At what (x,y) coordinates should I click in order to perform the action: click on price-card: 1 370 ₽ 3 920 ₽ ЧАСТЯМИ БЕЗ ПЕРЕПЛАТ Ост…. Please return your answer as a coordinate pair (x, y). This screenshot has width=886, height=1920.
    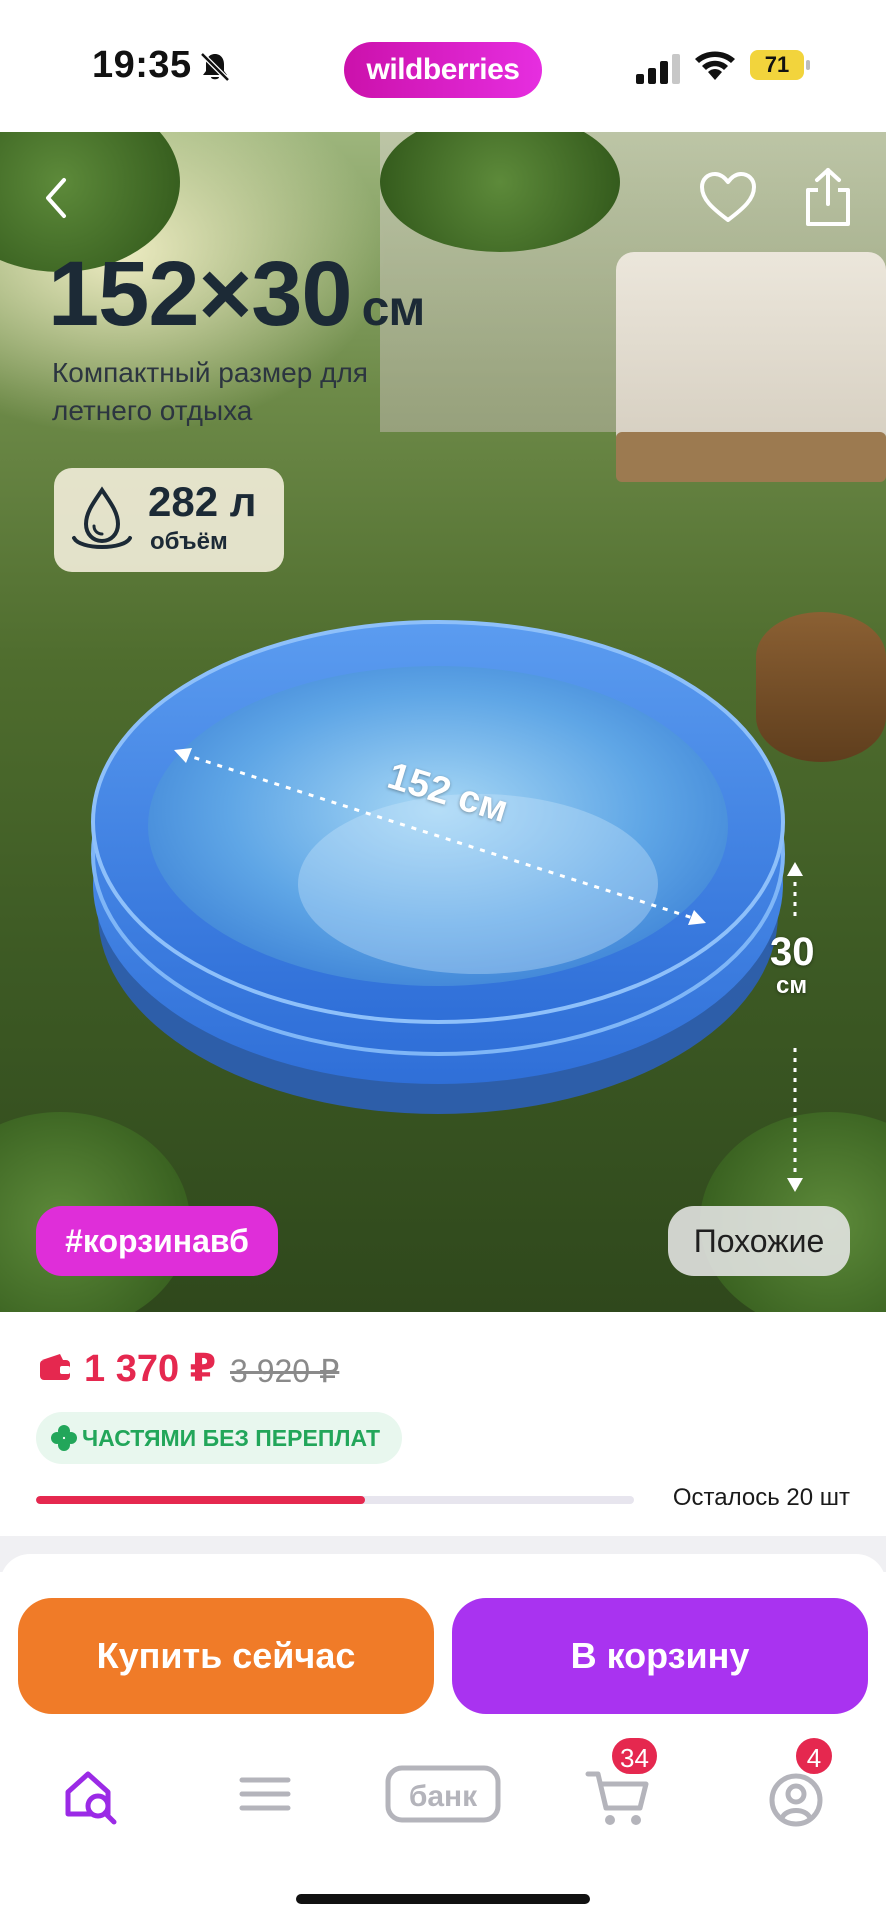
    Looking at the image, I should click on (443, 1424).